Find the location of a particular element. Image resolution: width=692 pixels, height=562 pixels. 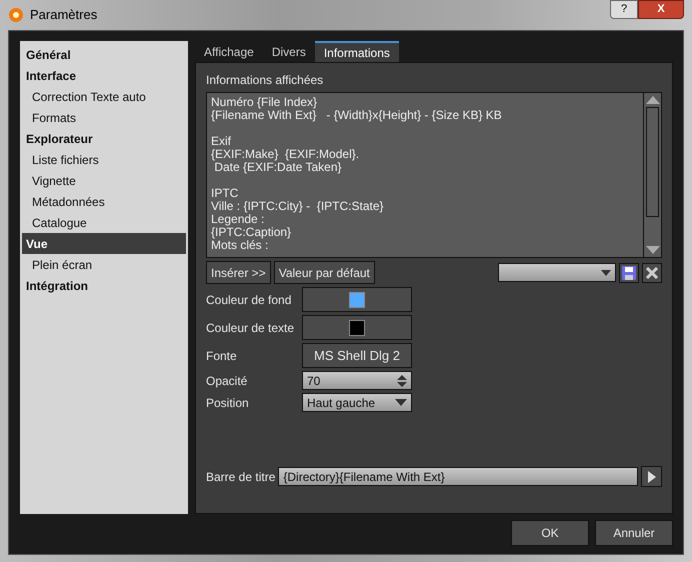

tab: Informations is located at coordinates (356, 51).